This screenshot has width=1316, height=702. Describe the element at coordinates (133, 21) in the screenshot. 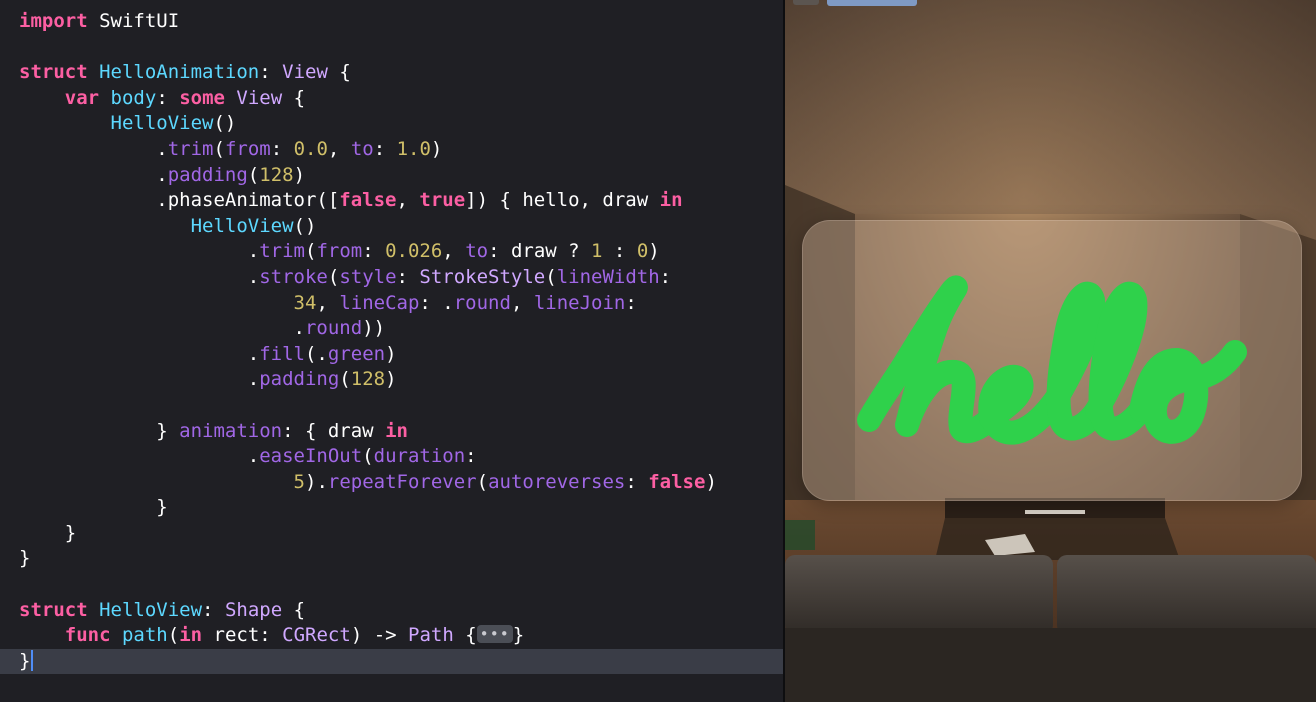

I see `code-token: SwiftUI` at that location.